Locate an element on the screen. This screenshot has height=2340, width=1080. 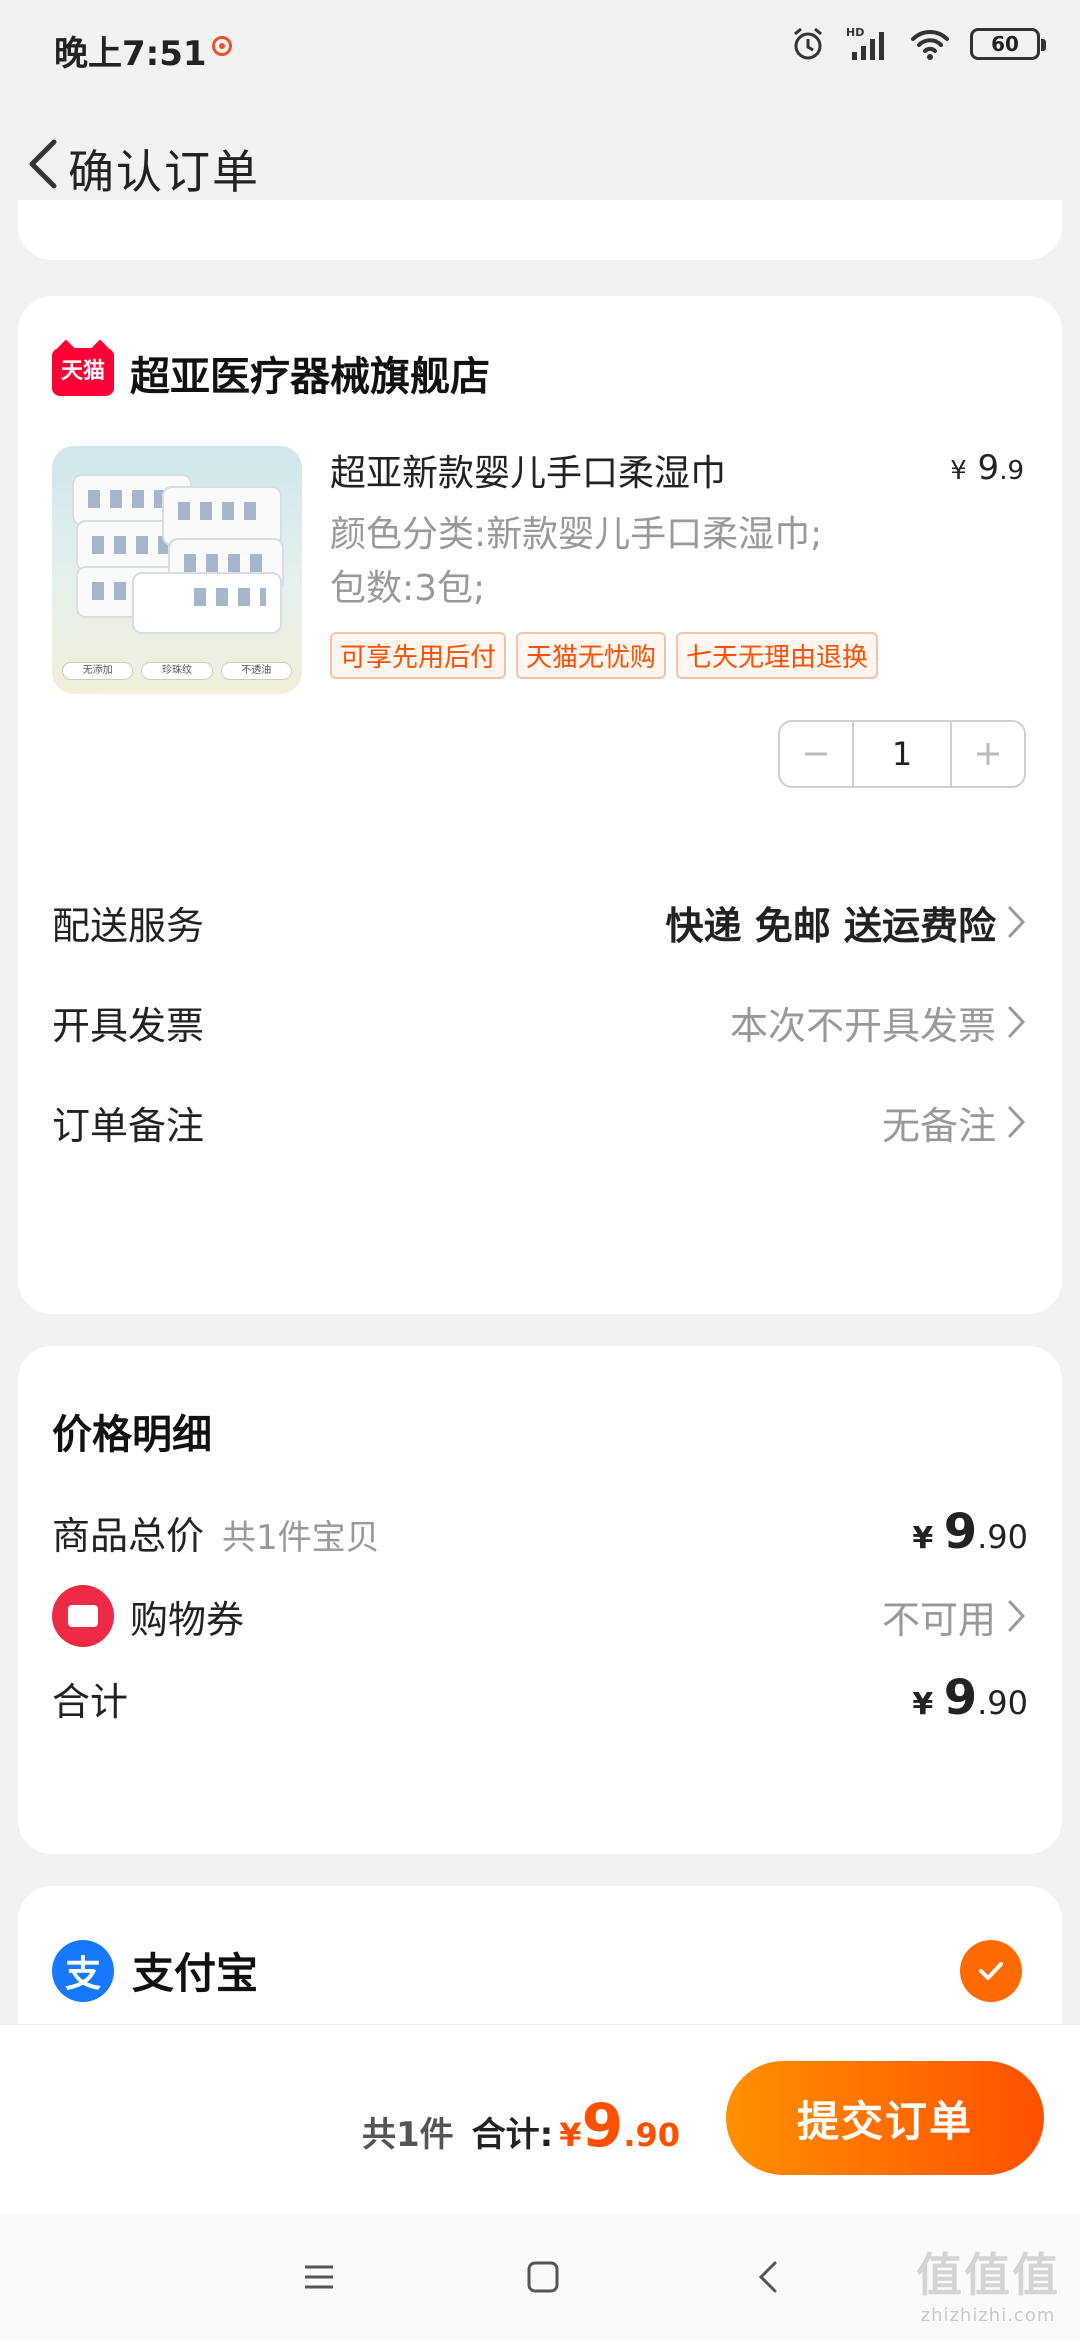
payment-card: 支 支付宝 is located at coordinates (540, 1966).